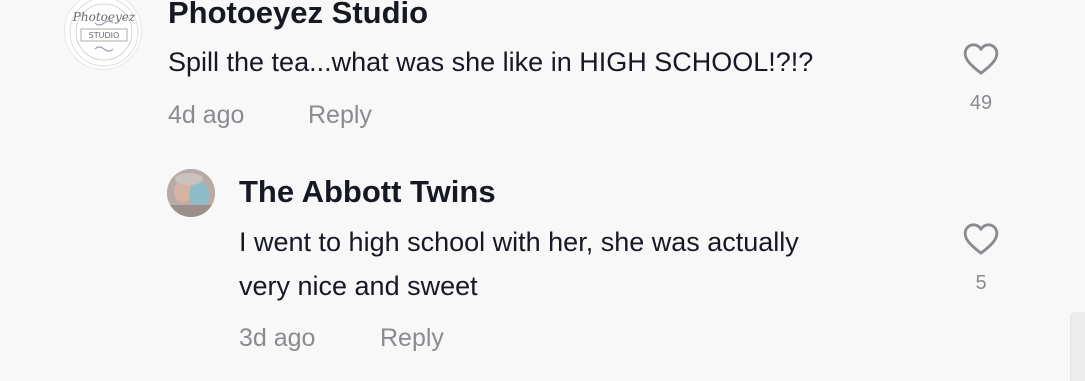 The width and height of the screenshot is (1085, 381). I want to click on photoeyez-logo-icon: Photoeyez STUDIO, so click(104, 33).